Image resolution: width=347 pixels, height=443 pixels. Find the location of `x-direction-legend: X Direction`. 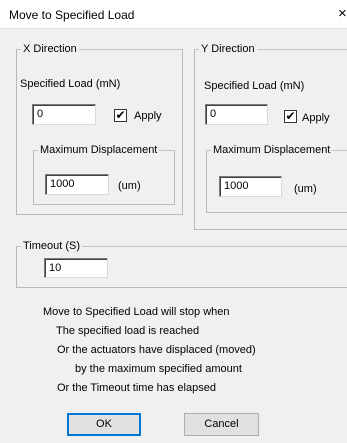

x-direction-legend: X Direction is located at coordinates (50, 49).